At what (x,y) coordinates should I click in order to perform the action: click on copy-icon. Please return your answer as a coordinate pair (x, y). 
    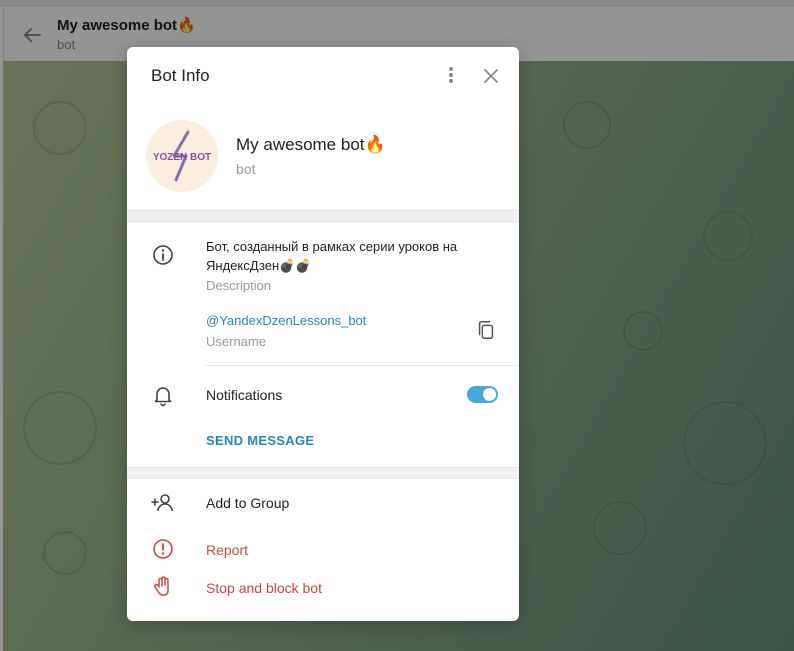
    Looking at the image, I should click on (486, 330).